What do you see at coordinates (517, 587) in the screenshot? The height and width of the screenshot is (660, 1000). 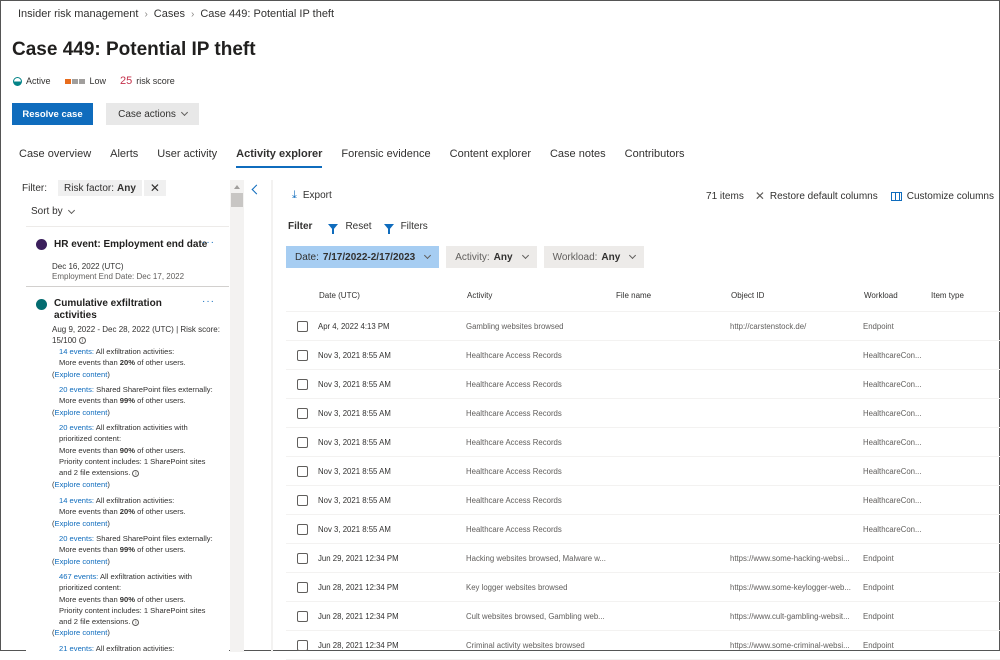 I see `cell-activity: Key logger websites browsed` at bounding box center [517, 587].